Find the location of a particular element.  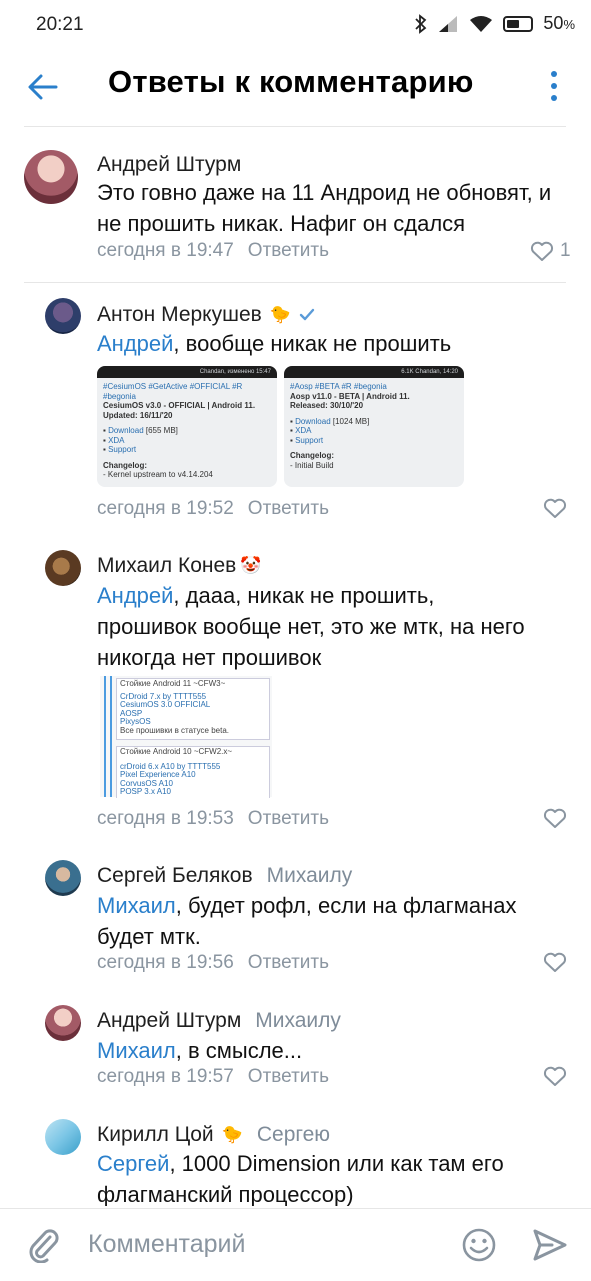

page-title: Ответы к комментарию is located at coordinates (291, 81).